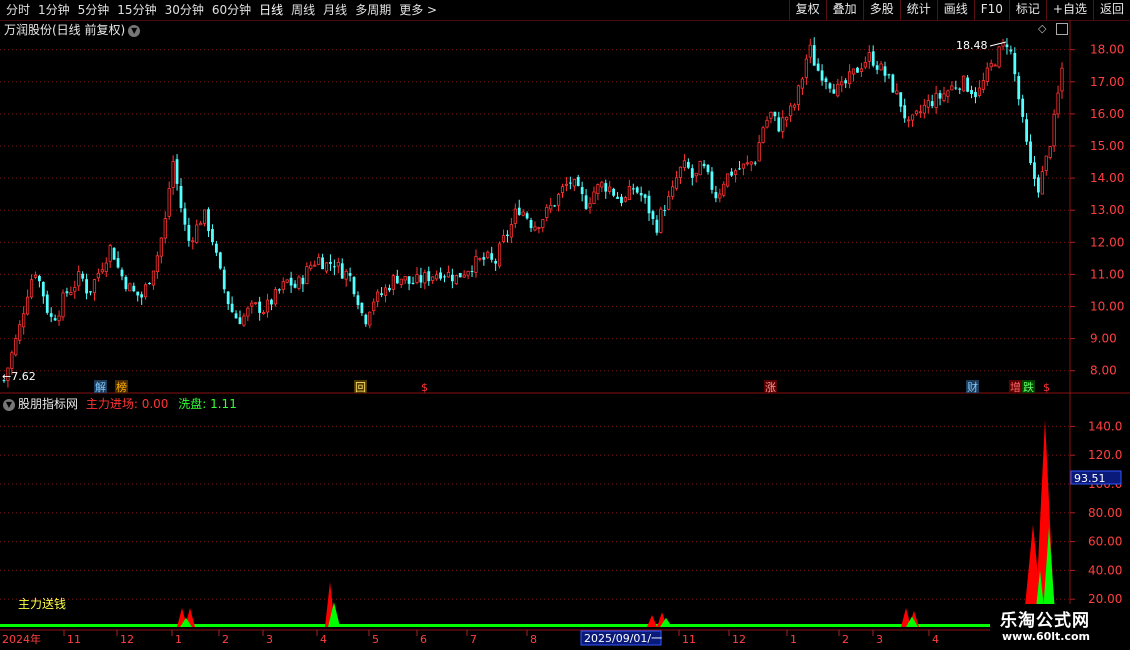 This screenshot has width=1130, height=650. Describe the element at coordinates (879, 639) in the screenshot. I see `date-axis-label: 3` at that location.